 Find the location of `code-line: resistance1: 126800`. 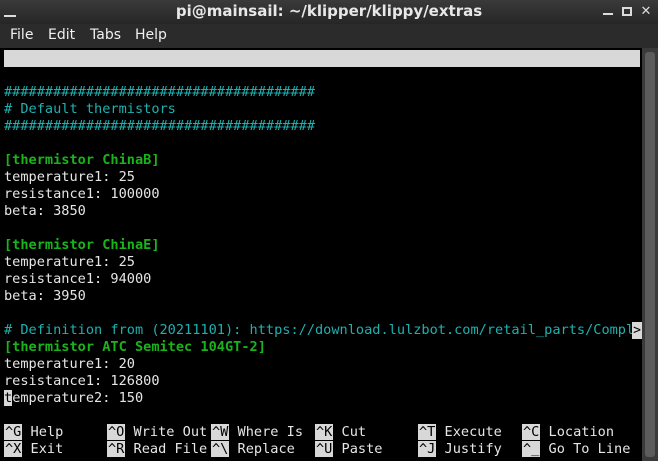

code-line: resistance1: 126800 is located at coordinates (82, 381).